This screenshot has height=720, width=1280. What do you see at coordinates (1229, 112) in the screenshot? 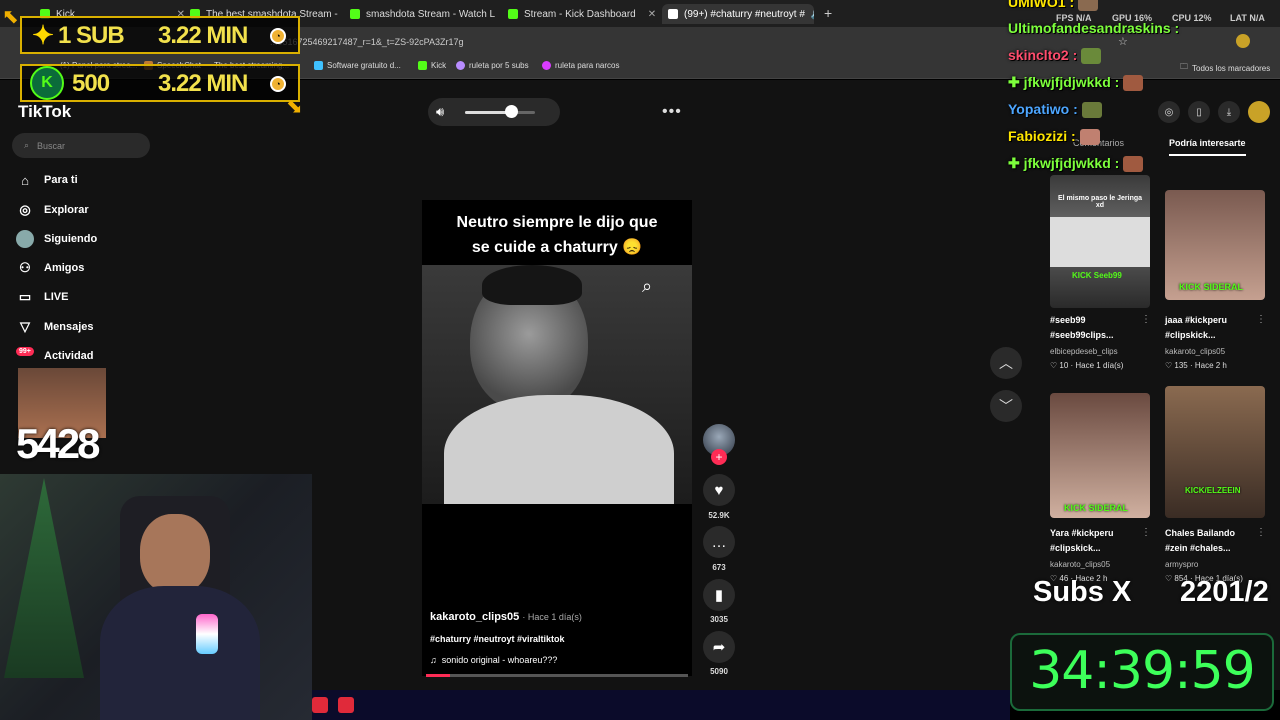
I see `download-icon: ⤓` at bounding box center [1229, 112].